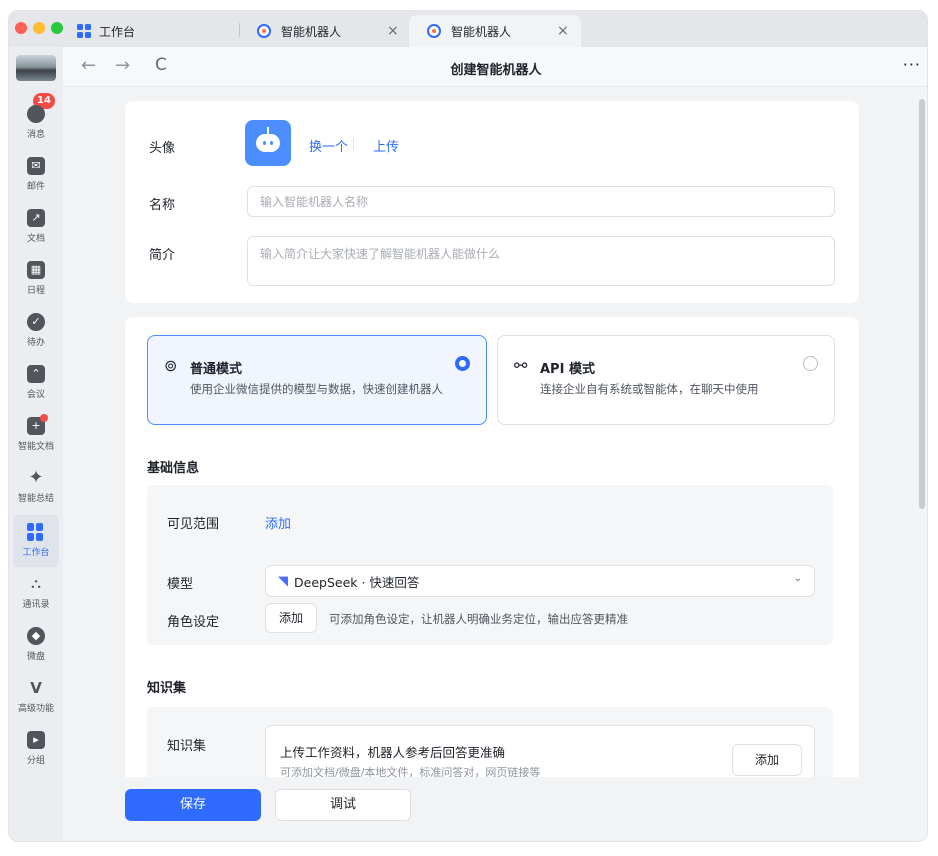 This screenshot has width=938, height=856. What do you see at coordinates (36, 114) in the screenshot?
I see `message-icon` at bounding box center [36, 114].